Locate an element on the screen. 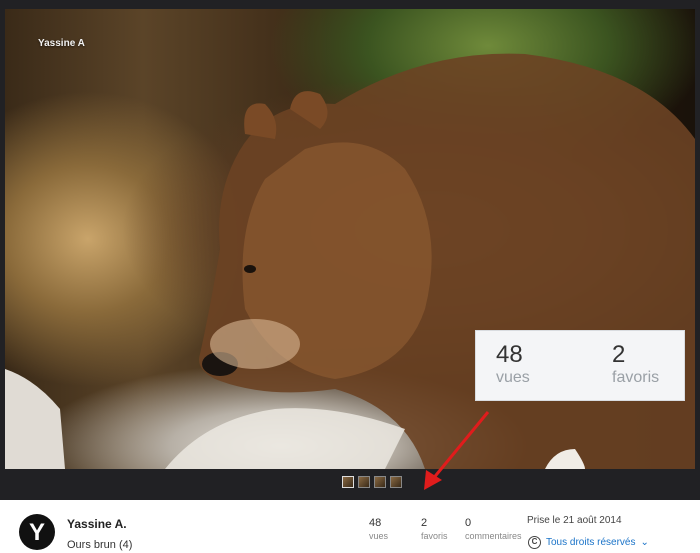  stat-faves: 2 favoris is located at coordinates (434, 529).